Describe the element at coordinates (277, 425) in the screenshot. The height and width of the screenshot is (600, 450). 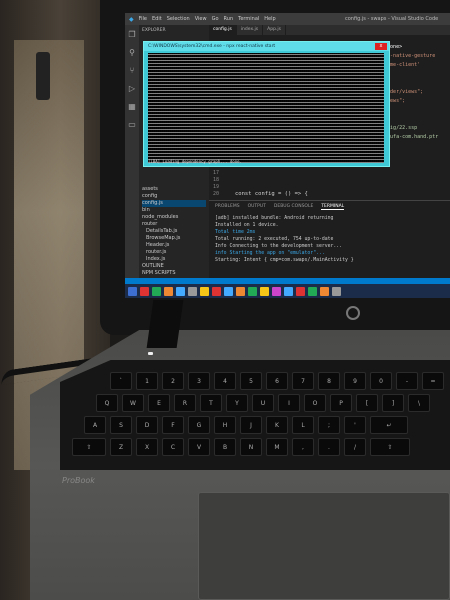
I see `key: K` at that location.